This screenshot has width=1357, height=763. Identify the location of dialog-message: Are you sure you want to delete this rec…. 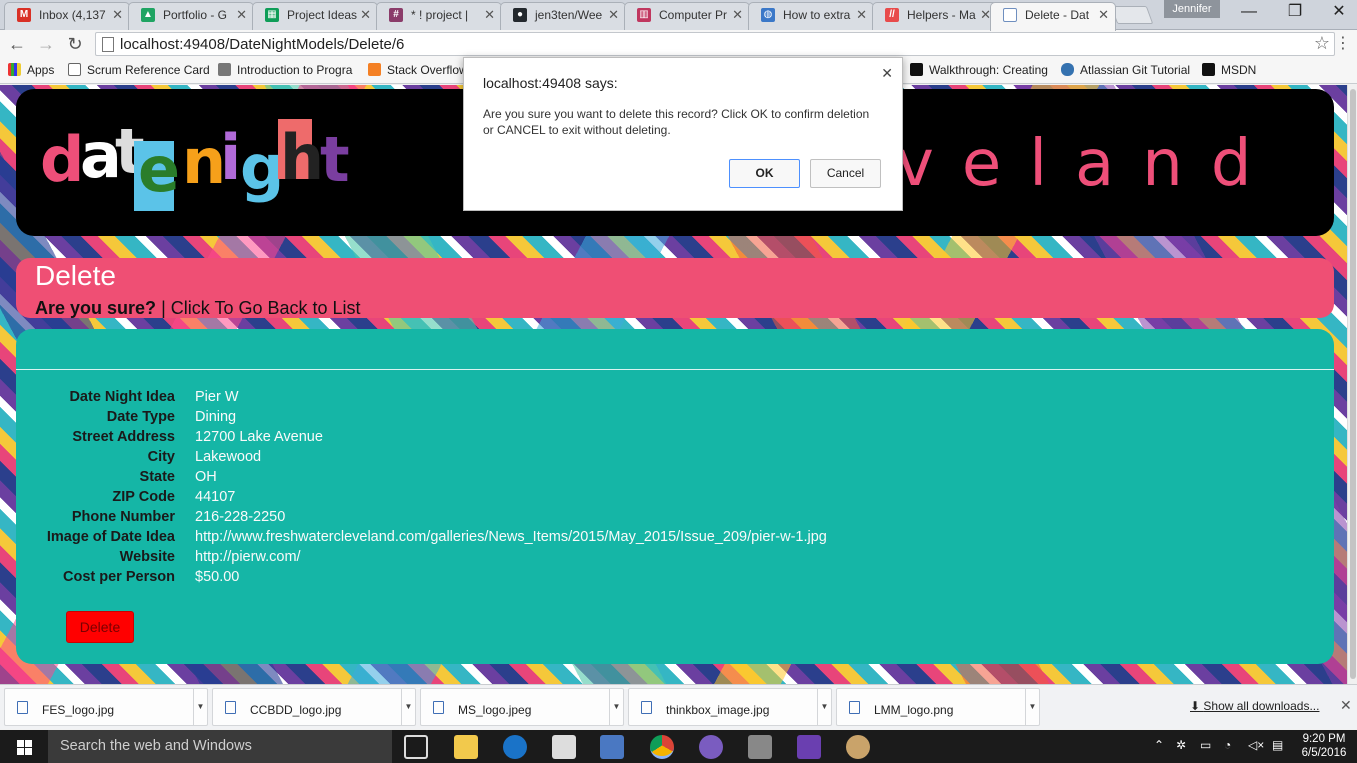
(676, 122).